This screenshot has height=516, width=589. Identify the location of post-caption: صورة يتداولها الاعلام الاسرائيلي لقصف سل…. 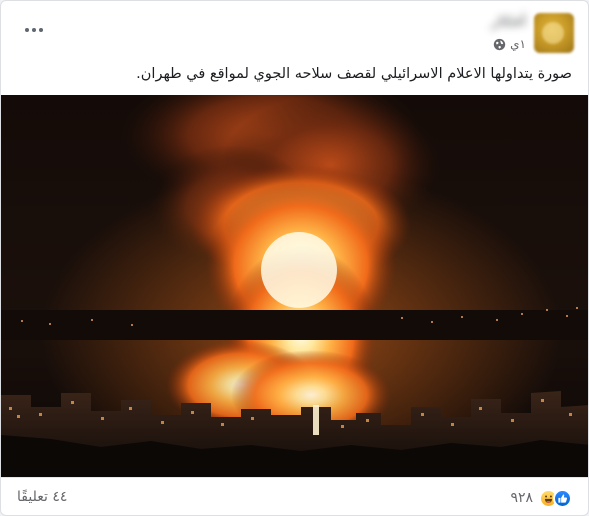
(354, 74).